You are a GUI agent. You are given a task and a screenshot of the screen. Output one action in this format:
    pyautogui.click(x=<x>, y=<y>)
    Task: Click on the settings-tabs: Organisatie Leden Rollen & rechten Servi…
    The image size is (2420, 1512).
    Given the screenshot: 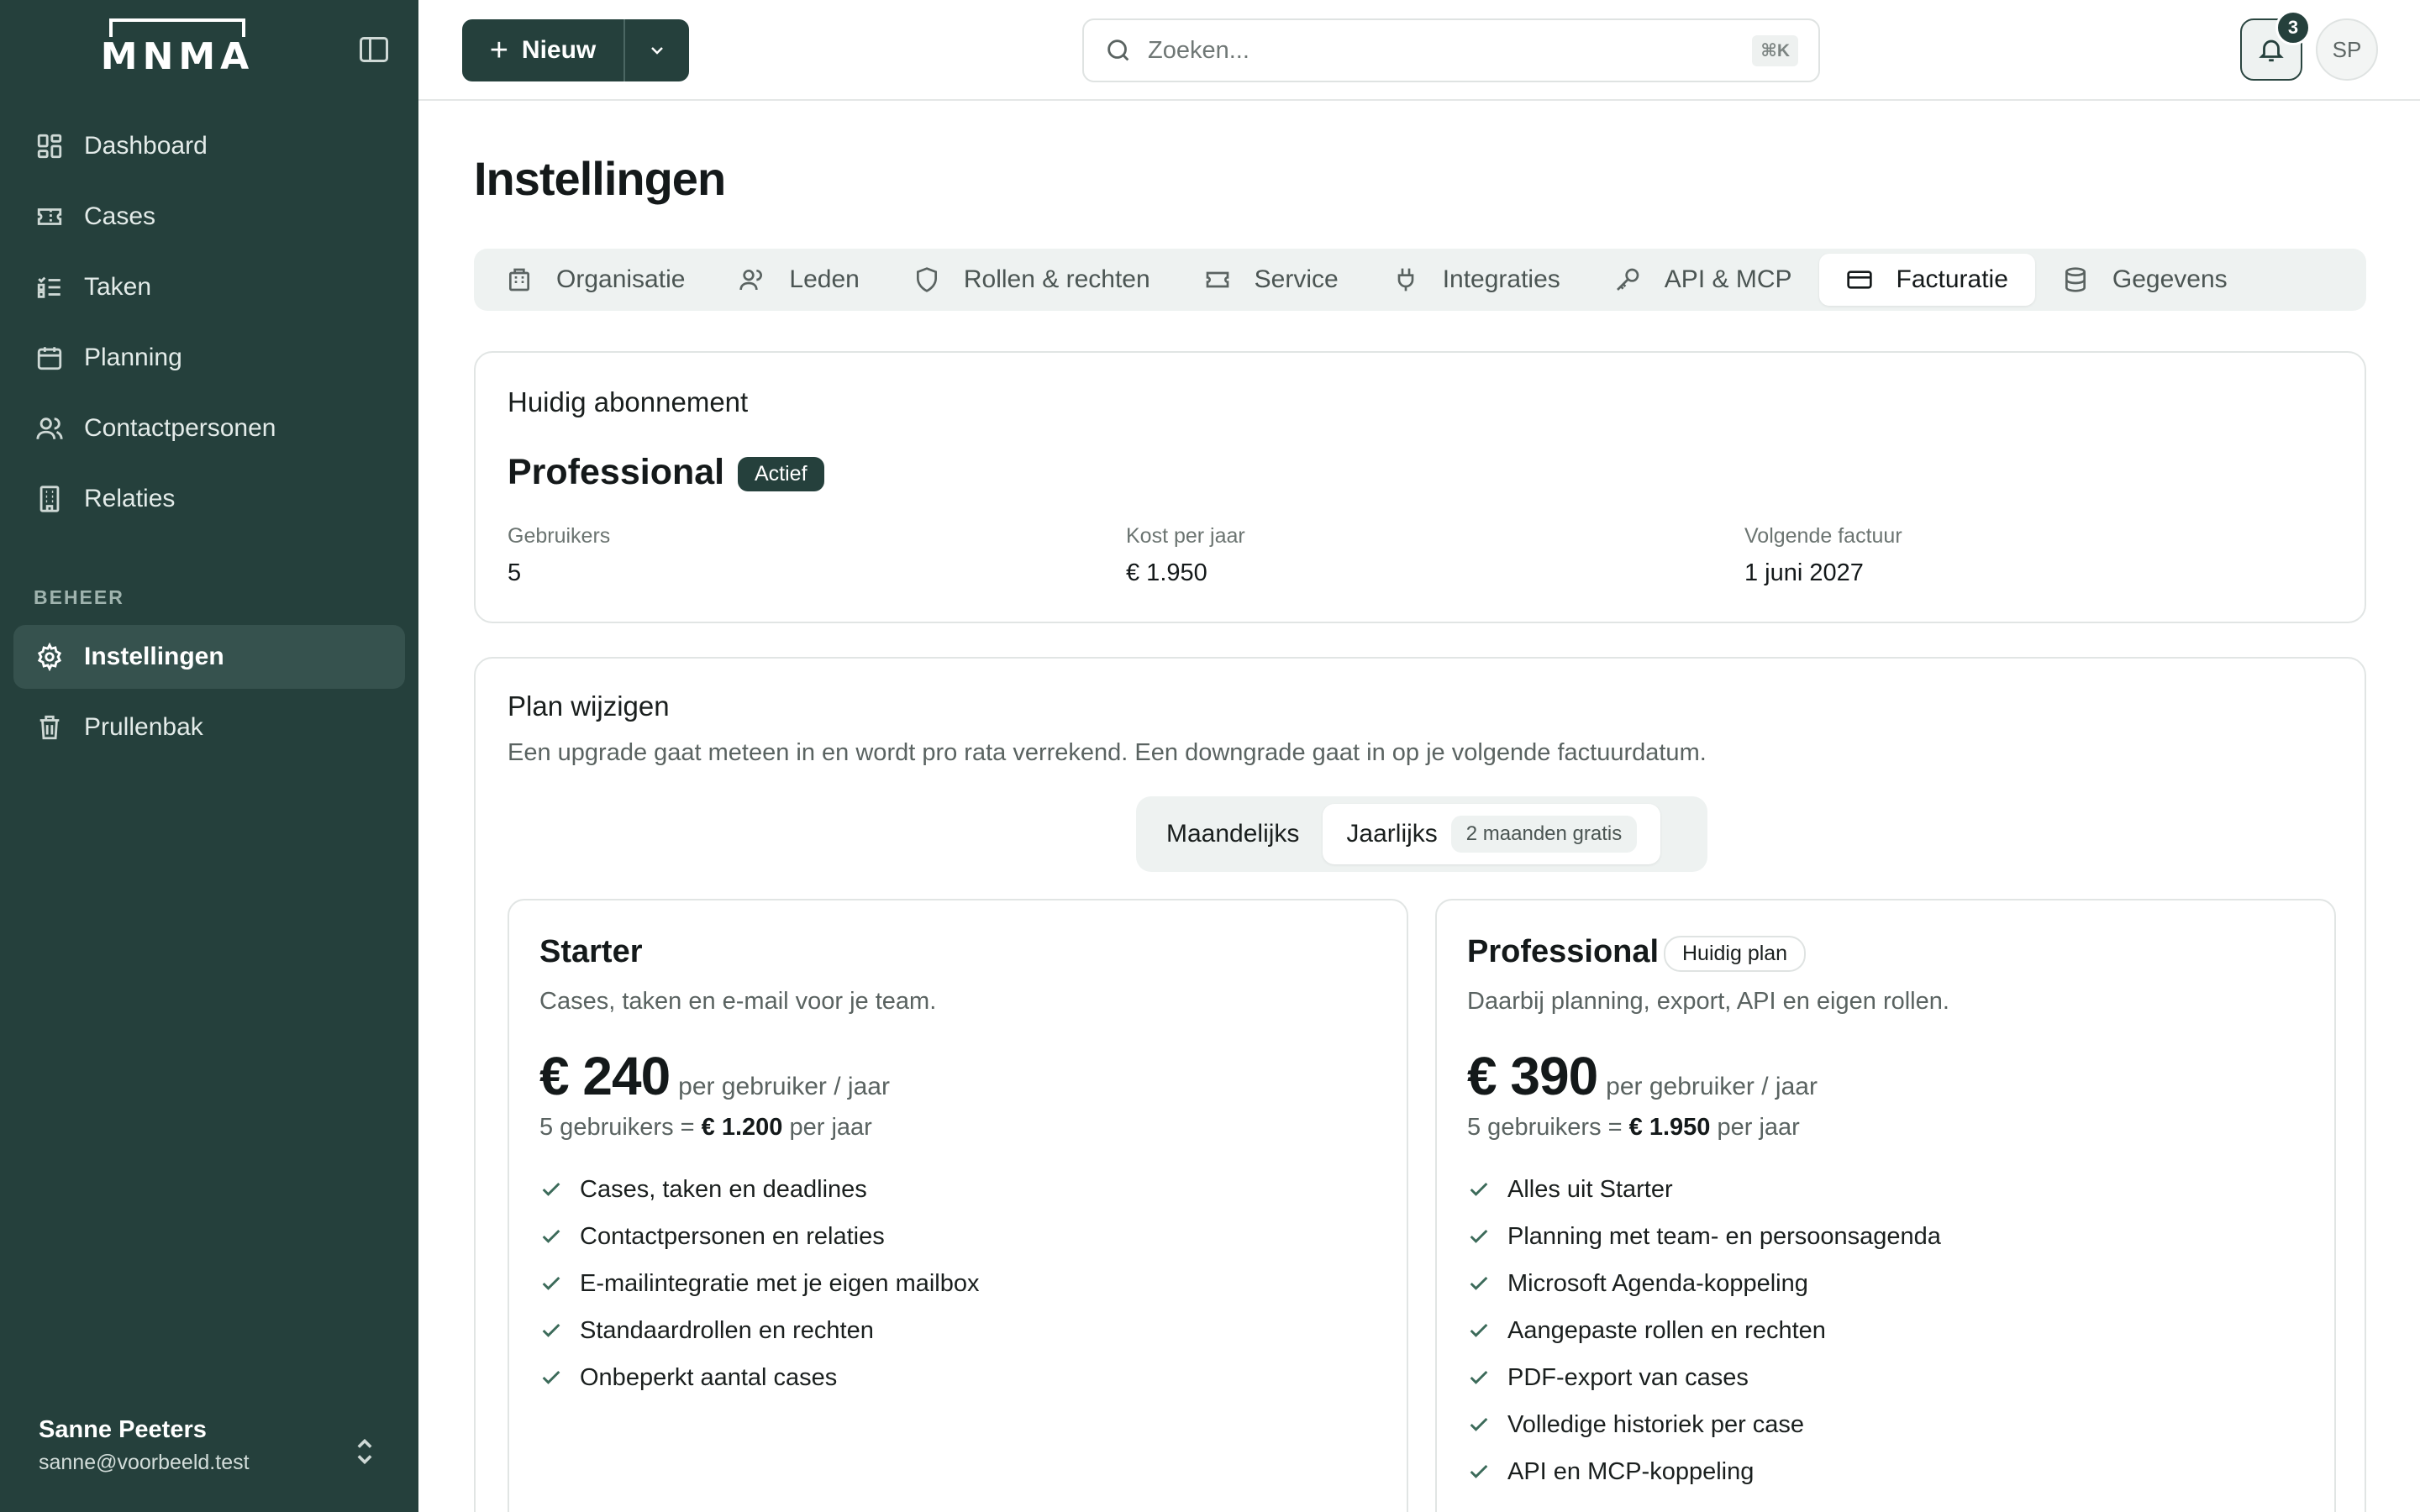 What is the action you would take?
    pyautogui.click(x=1420, y=280)
    